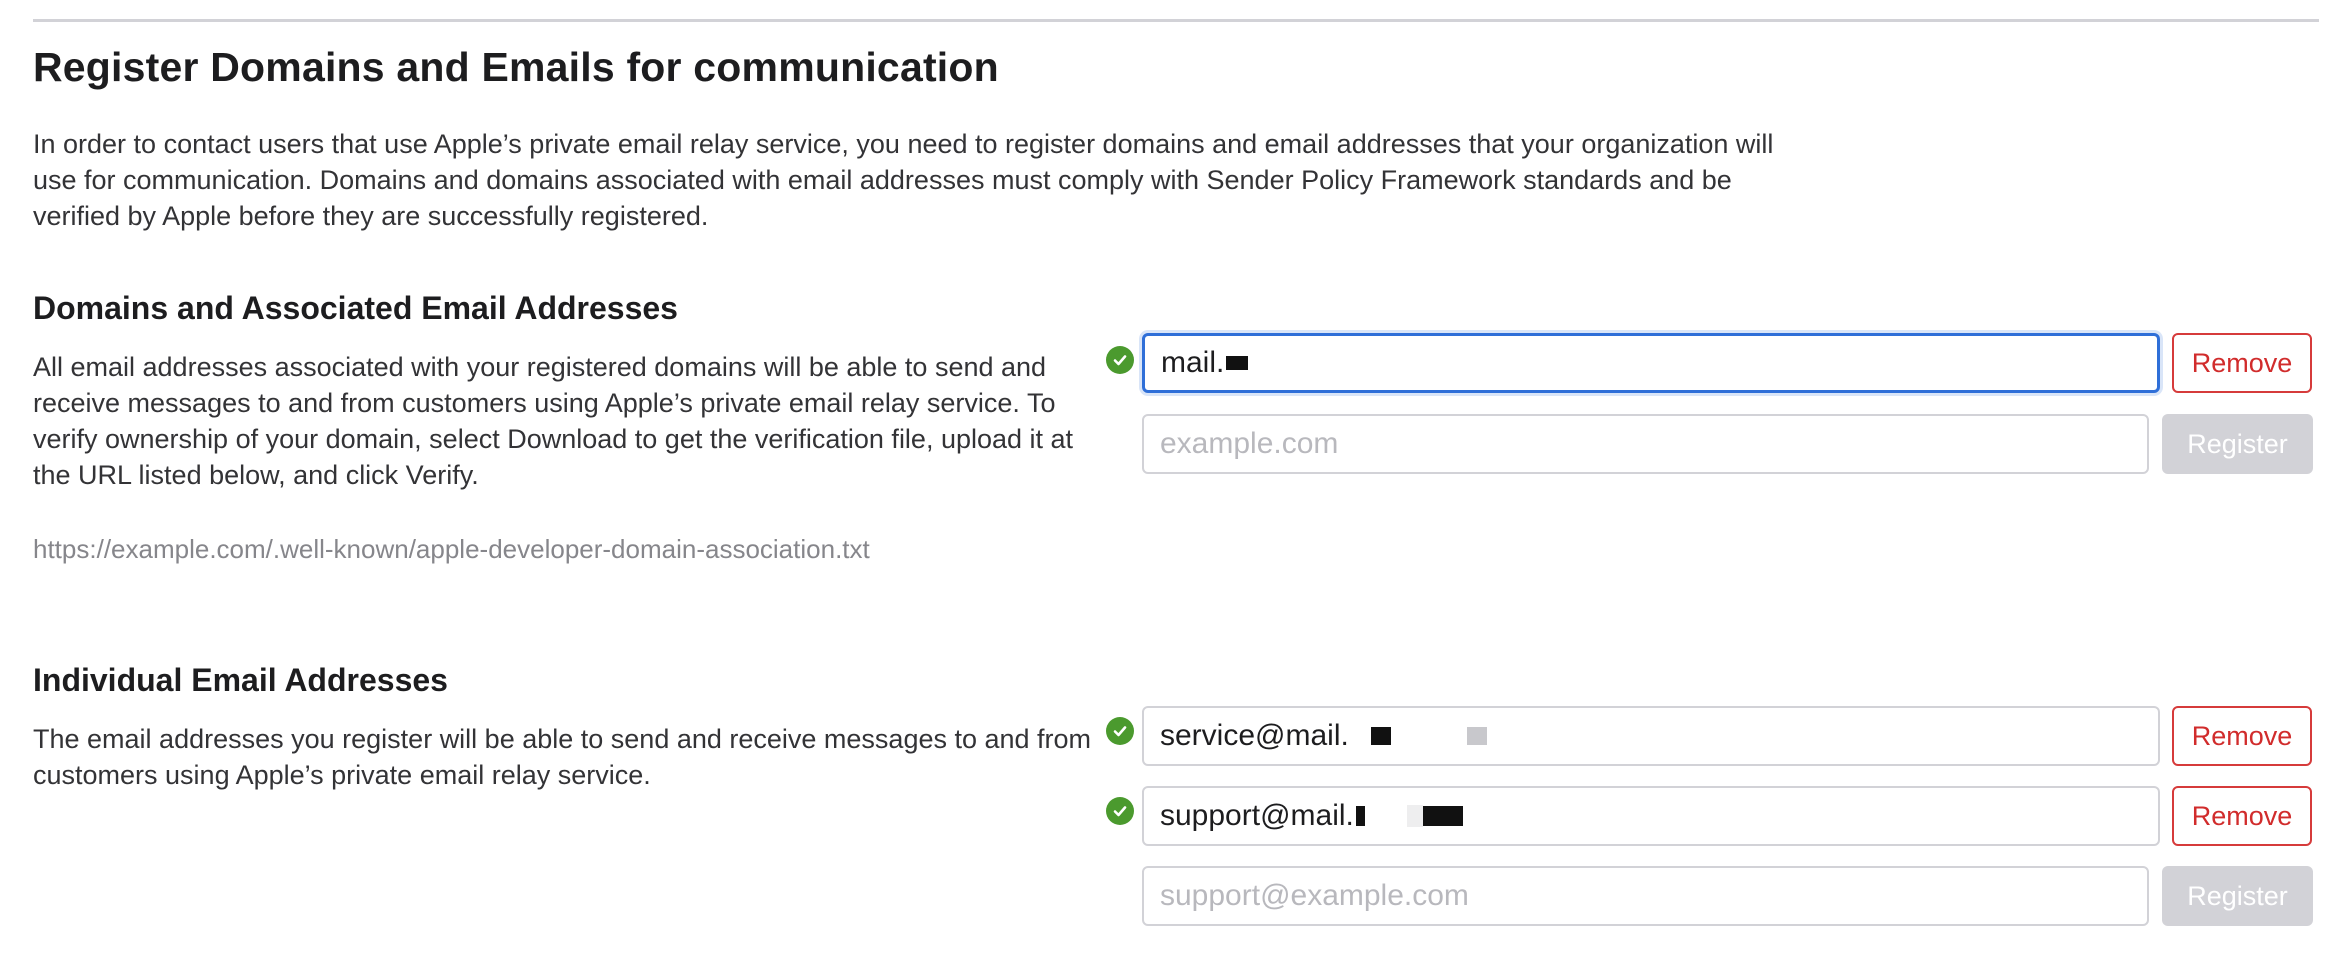  Describe the element at coordinates (1645, 444) in the screenshot. I see `new-domain-input: example.com` at that location.